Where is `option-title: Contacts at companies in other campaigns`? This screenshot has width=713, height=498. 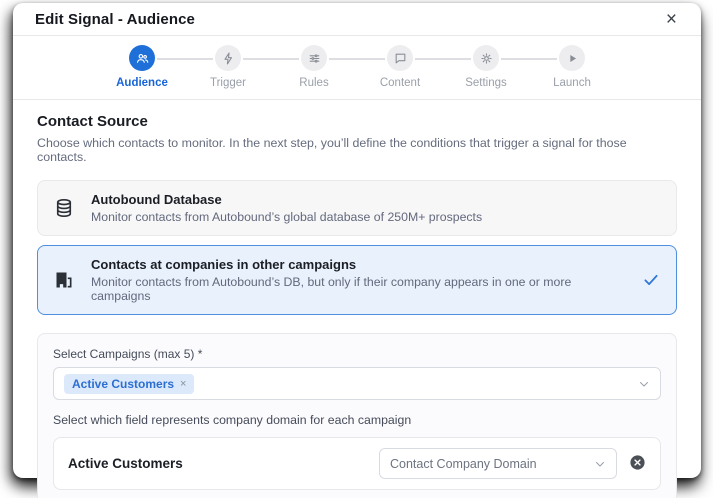
option-title: Contacts at companies in other campaigns is located at coordinates (224, 264).